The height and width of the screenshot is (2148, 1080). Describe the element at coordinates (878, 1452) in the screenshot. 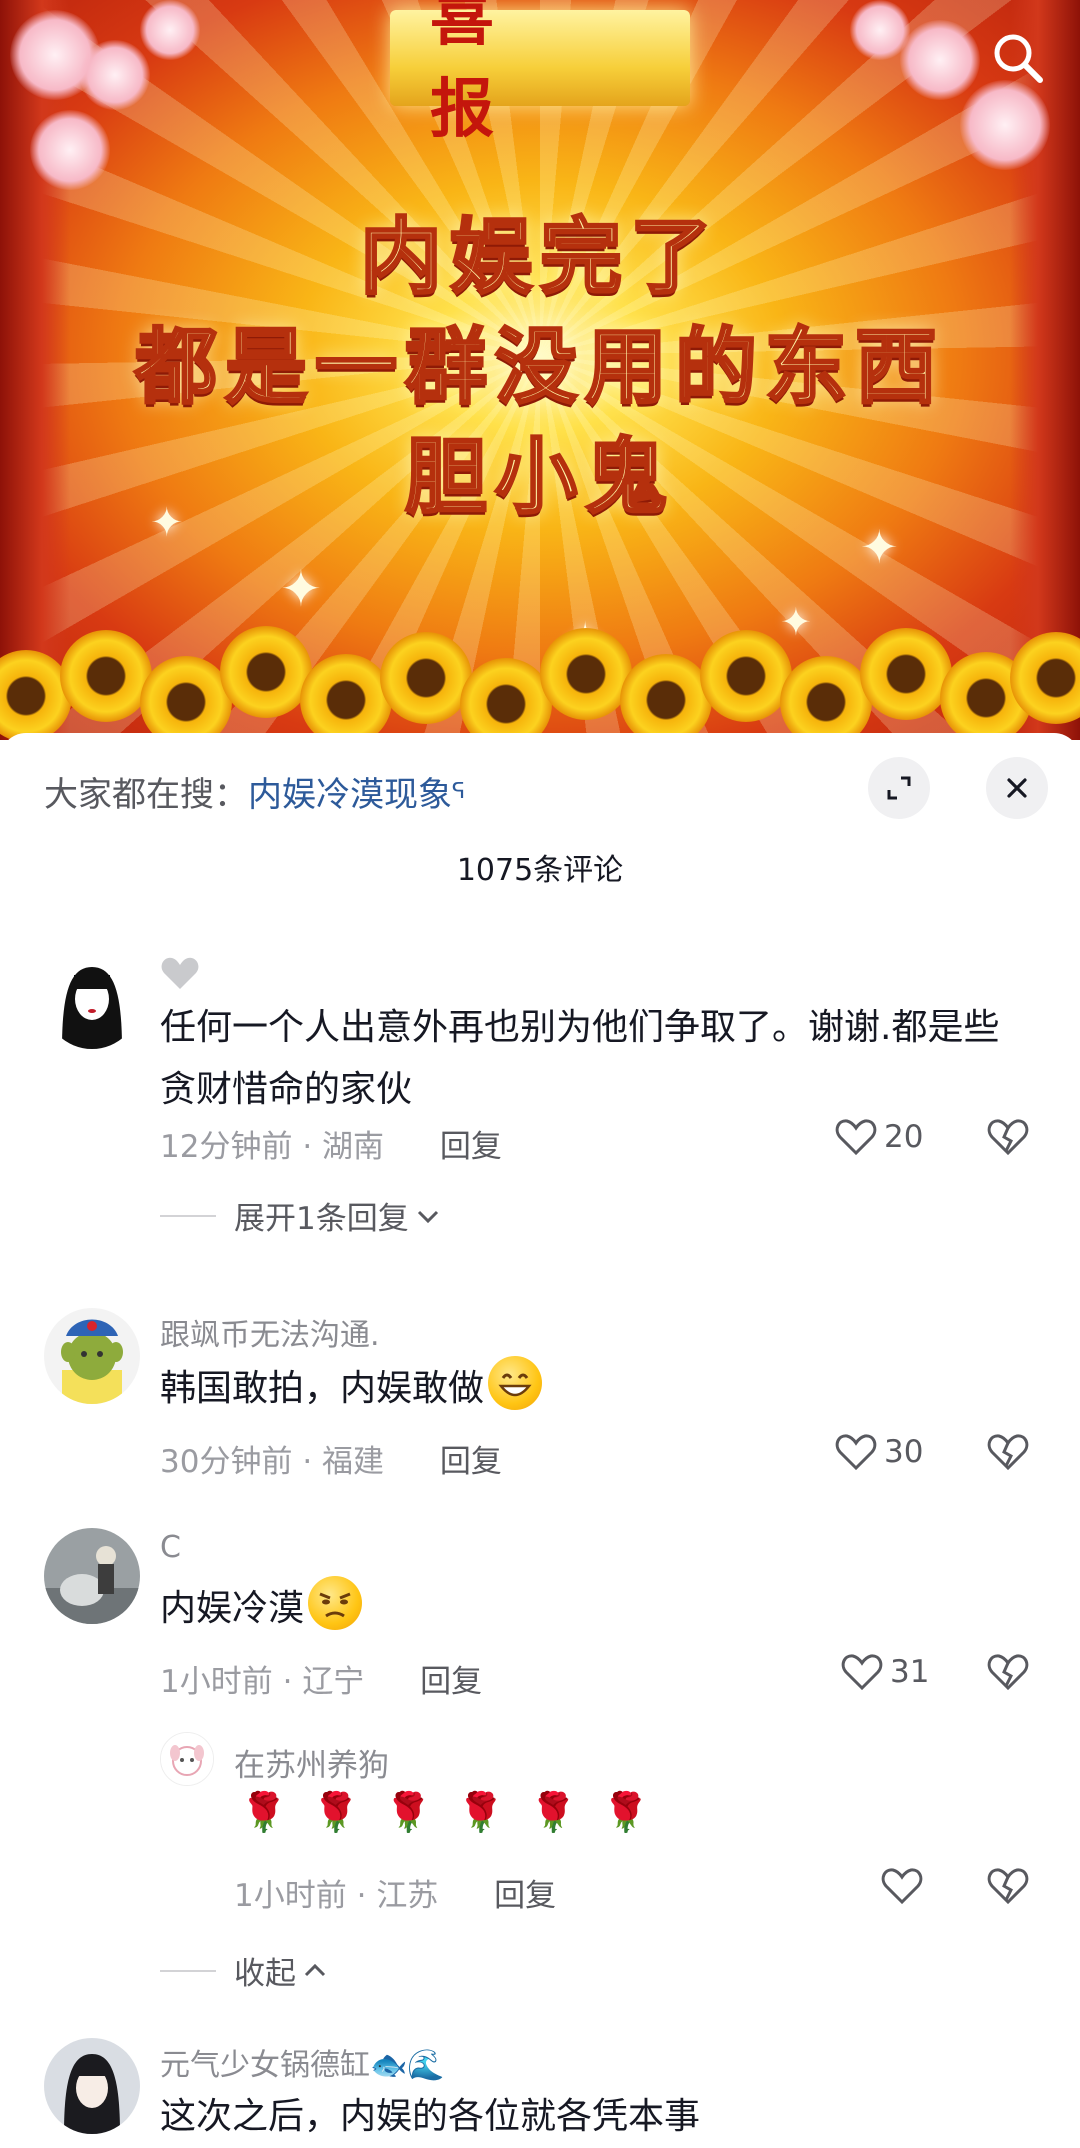

I see `like-button: 30` at that location.